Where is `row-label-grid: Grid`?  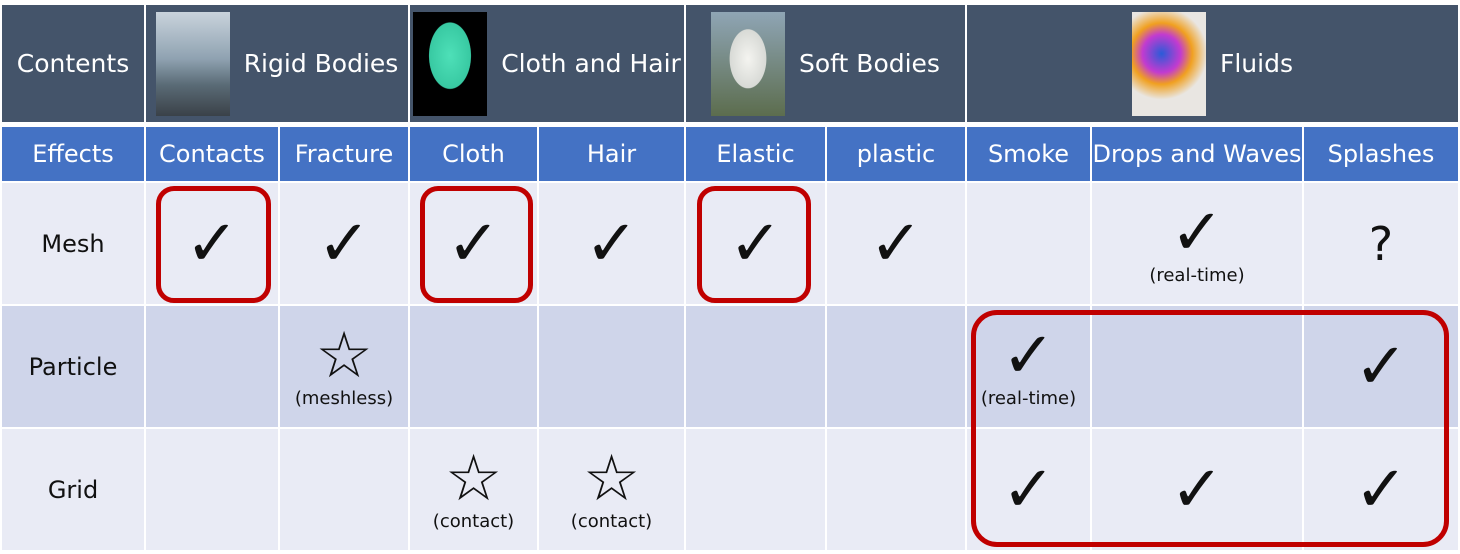 row-label-grid: Grid is located at coordinates (73, 489).